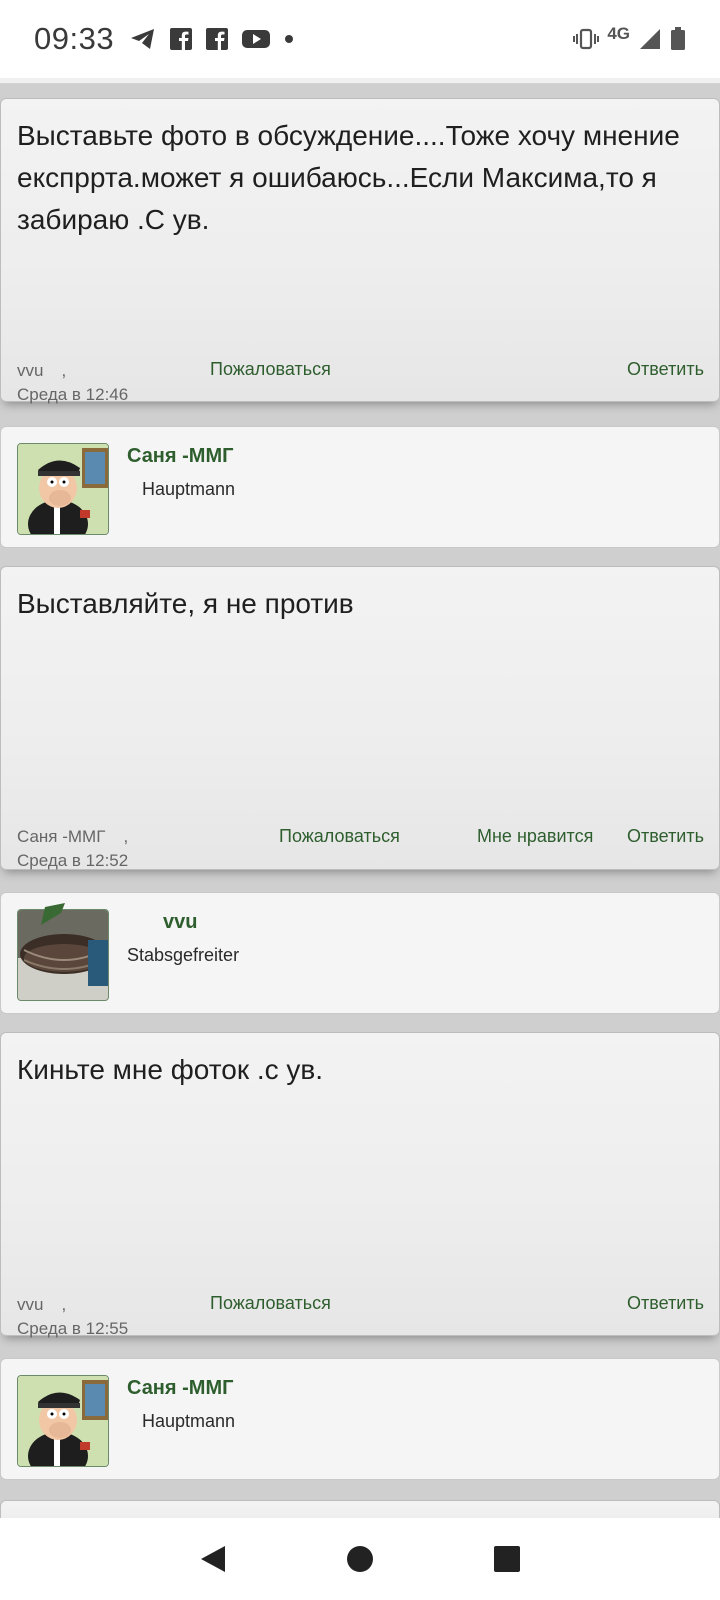 The height and width of the screenshot is (1600, 720). What do you see at coordinates (74, 38) in the screenshot?
I see `status-time: 09:33` at bounding box center [74, 38].